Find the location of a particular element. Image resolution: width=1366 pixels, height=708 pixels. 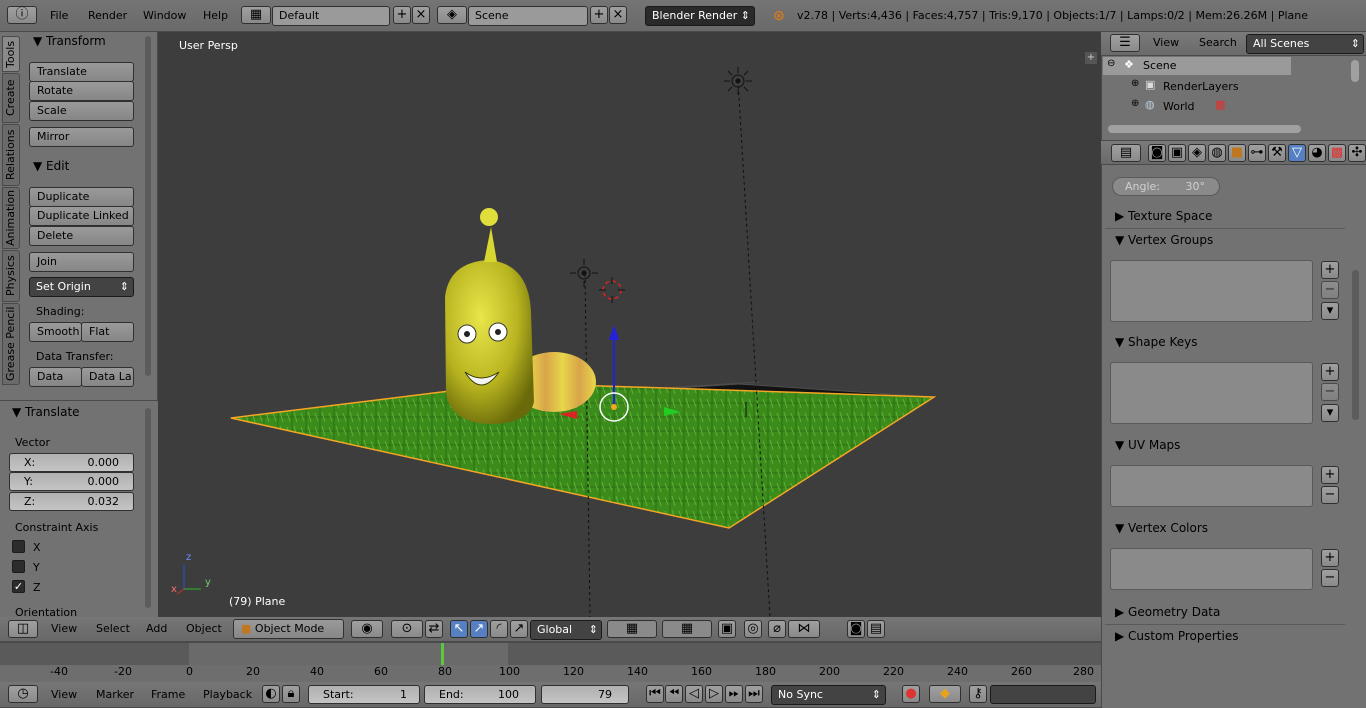

preview-range-button: ◐ is located at coordinates (271, 694).